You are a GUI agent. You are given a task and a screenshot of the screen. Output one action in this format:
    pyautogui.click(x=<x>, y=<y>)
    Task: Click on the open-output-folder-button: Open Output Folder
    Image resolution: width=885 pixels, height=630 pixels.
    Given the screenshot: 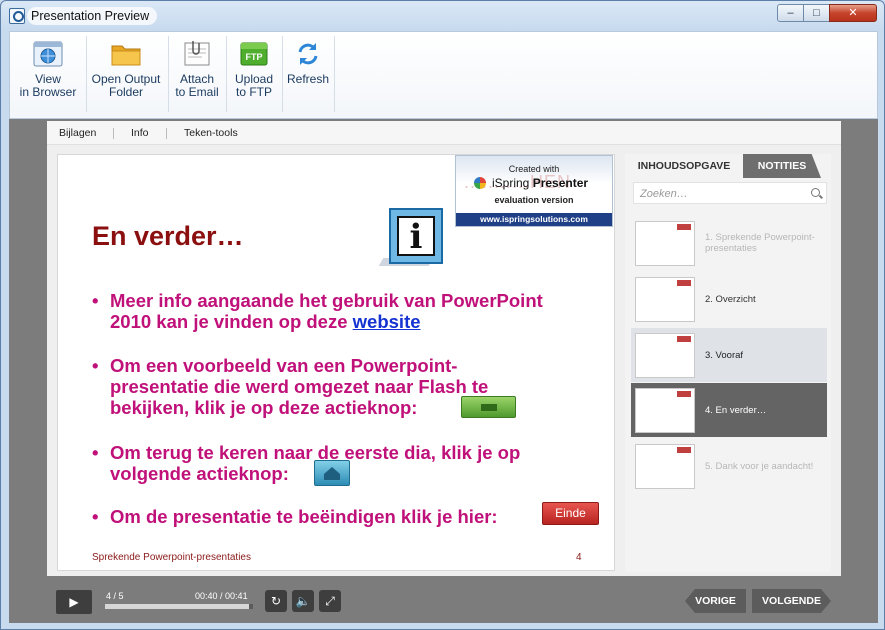 What is the action you would take?
    pyautogui.click(x=126, y=71)
    